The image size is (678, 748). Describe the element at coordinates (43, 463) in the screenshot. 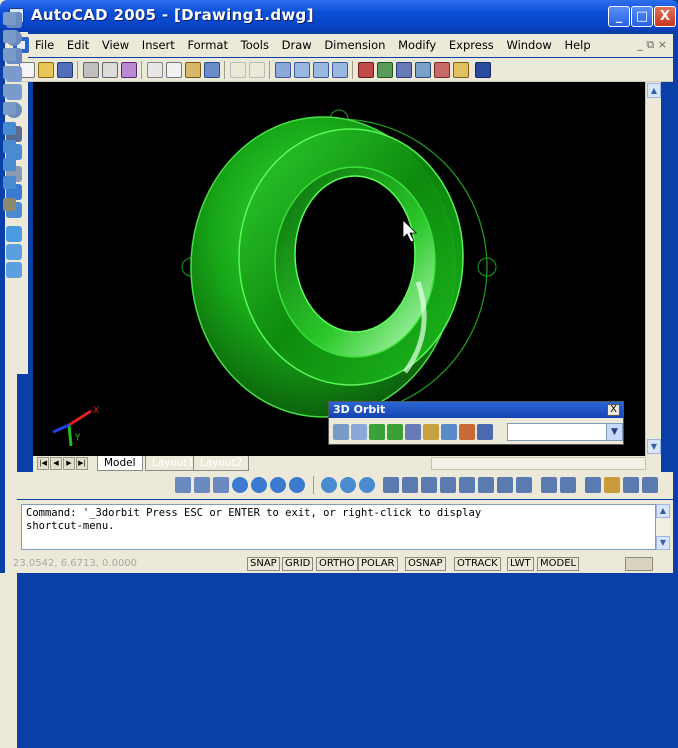

I see `first-tab-arrow-icon: |◀` at that location.